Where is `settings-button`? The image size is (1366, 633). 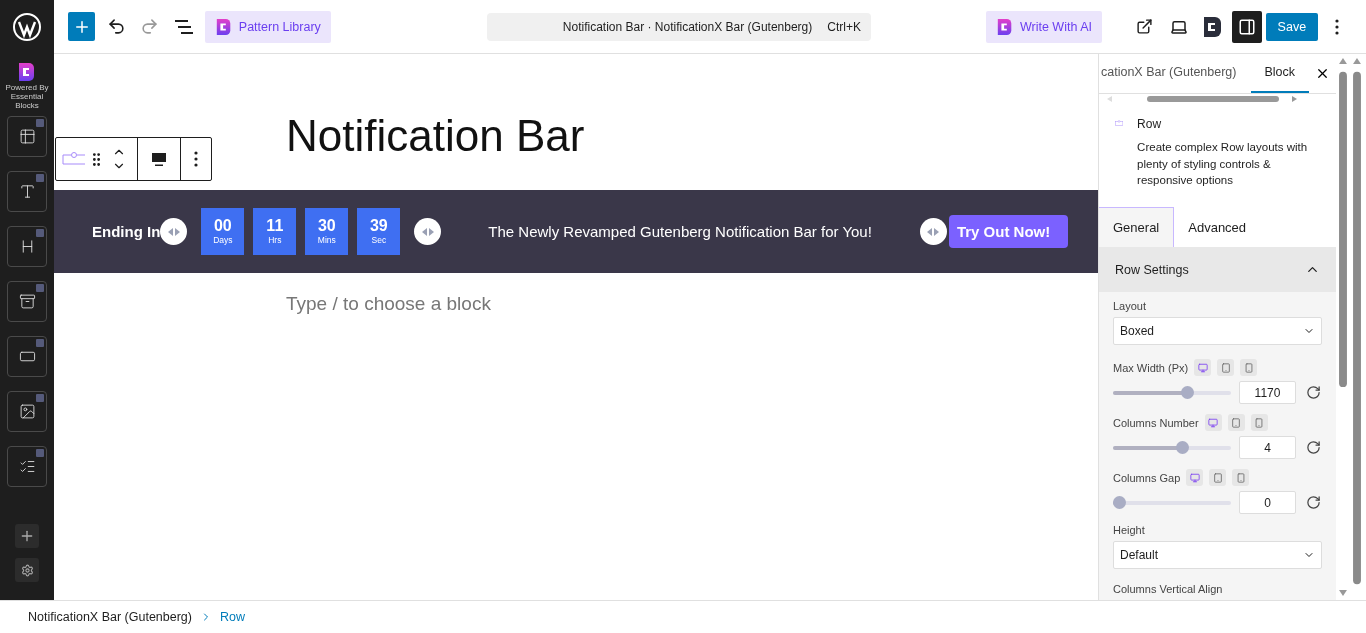
settings-button is located at coordinates (27, 570).